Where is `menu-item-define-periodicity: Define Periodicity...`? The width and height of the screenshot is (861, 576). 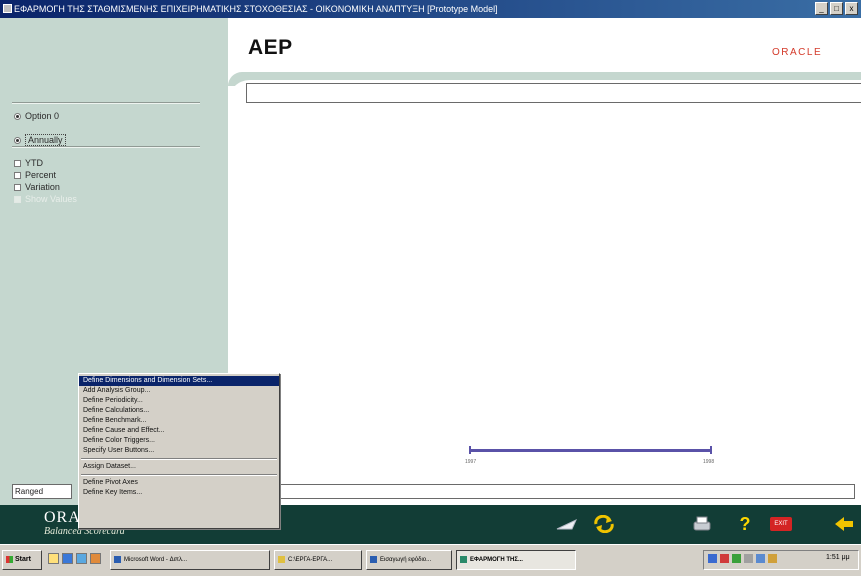
menu-item-define-periodicity: Define Periodicity... is located at coordinates (179, 401).